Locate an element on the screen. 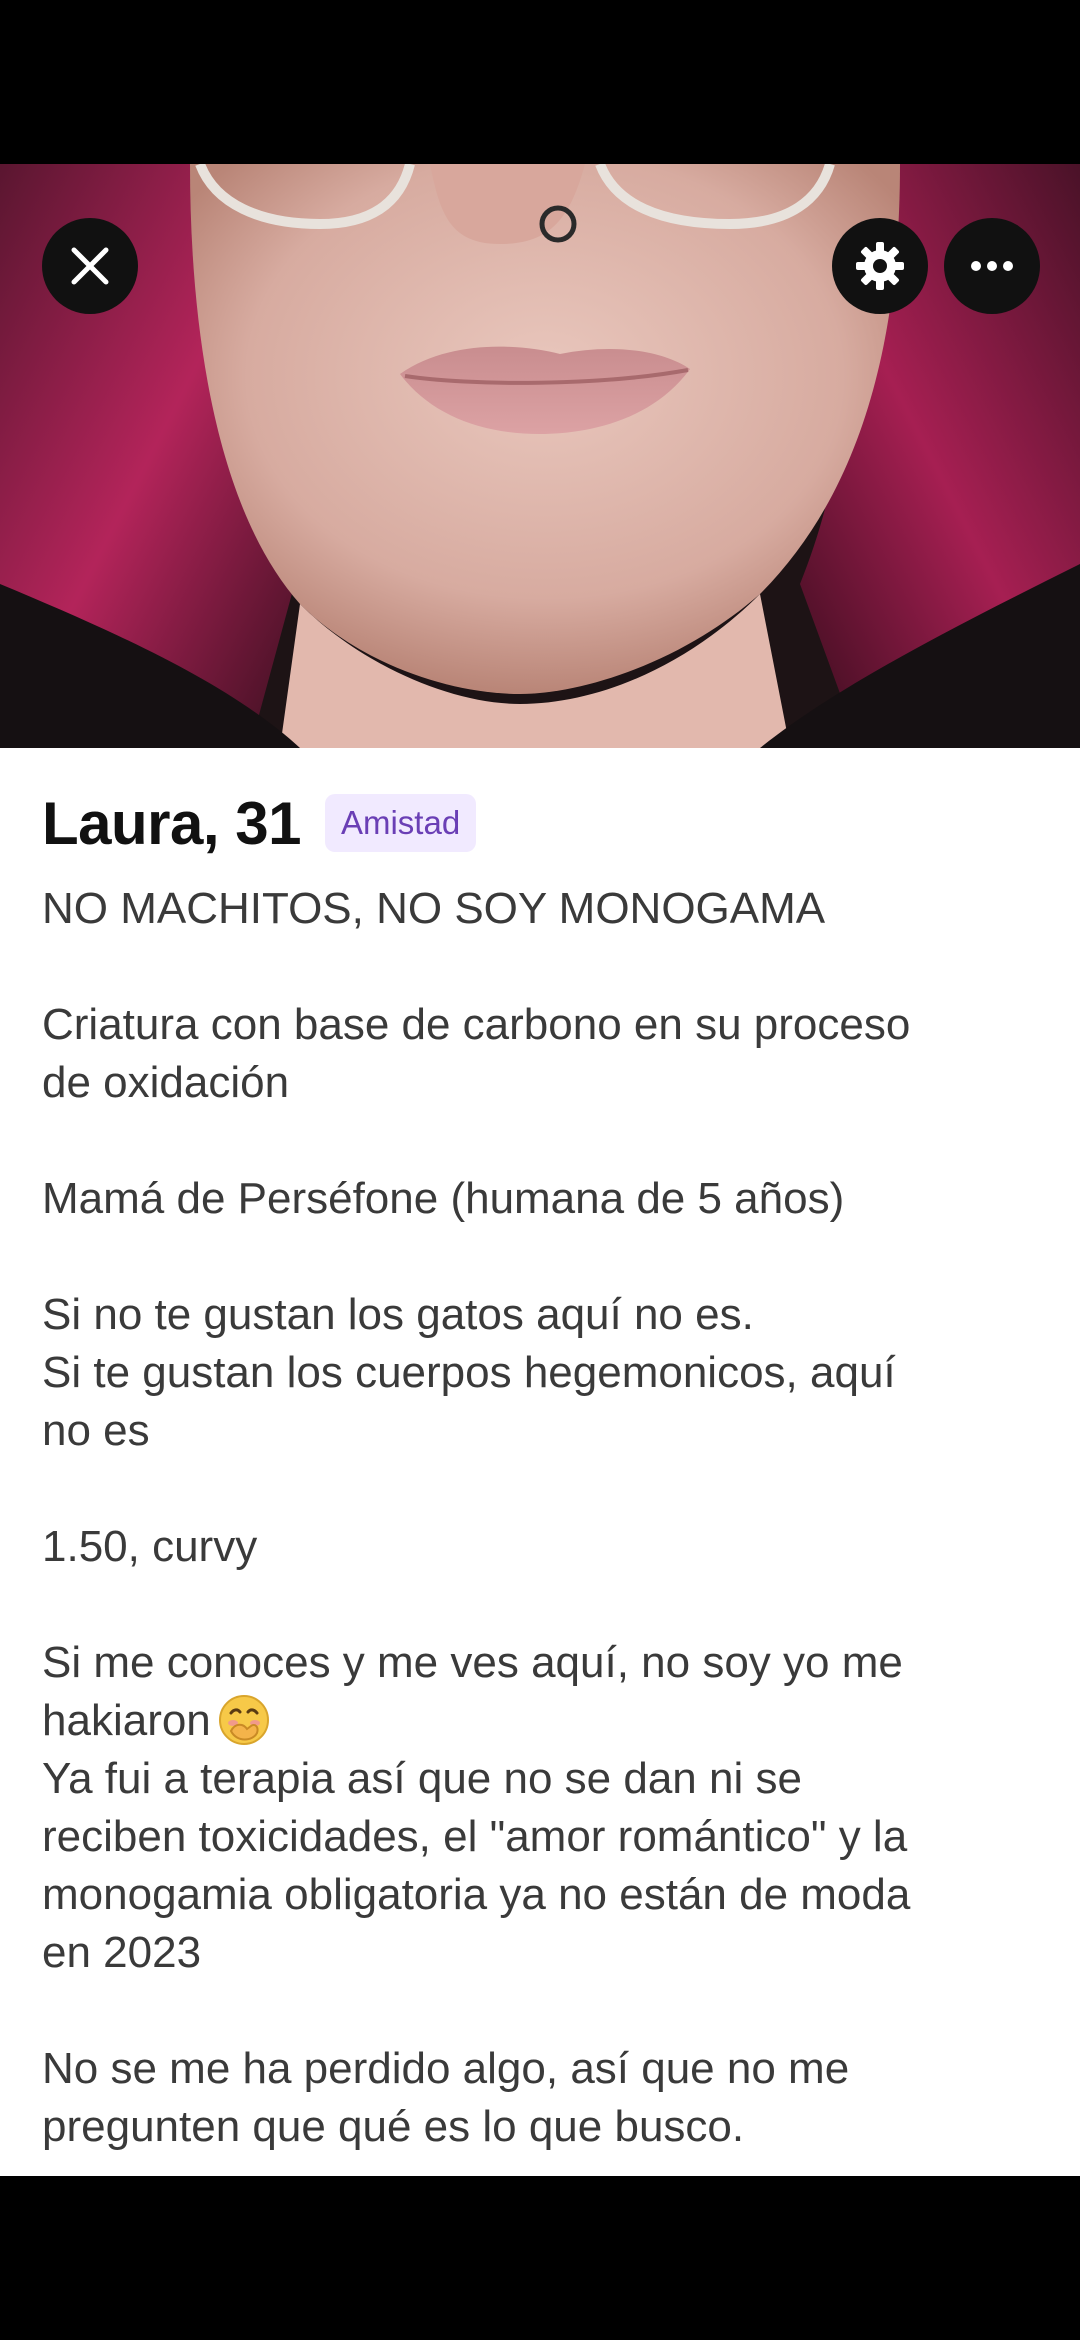  bio-line: No se me ha perdido algo, así que no me is located at coordinates (446, 2068).